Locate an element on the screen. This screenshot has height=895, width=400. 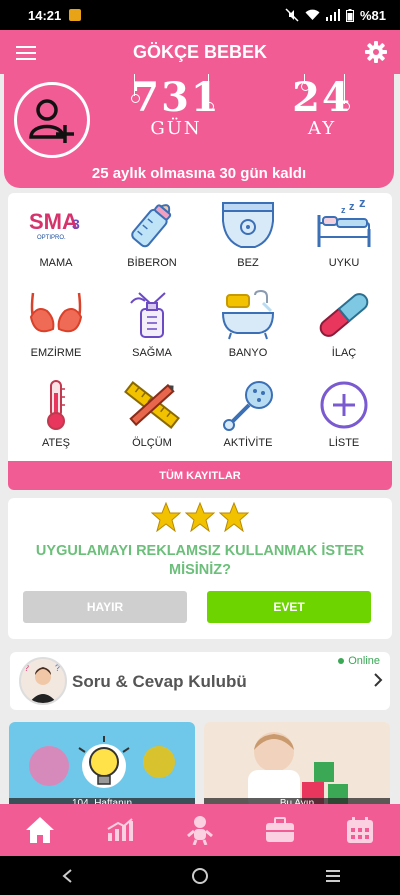
grid-item-bez: BEZ is located at coordinates (248, 238).